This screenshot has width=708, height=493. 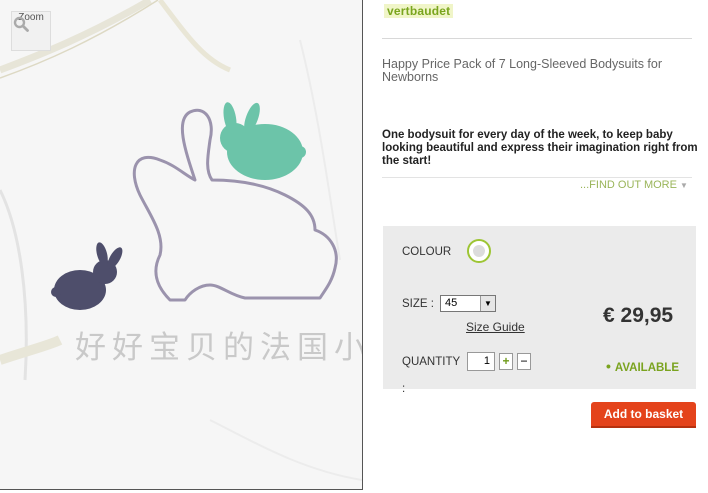 What do you see at coordinates (628, 185) in the screenshot?
I see `find-out-more-label: ...FIND OUT MORE` at bounding box center [628, 185].